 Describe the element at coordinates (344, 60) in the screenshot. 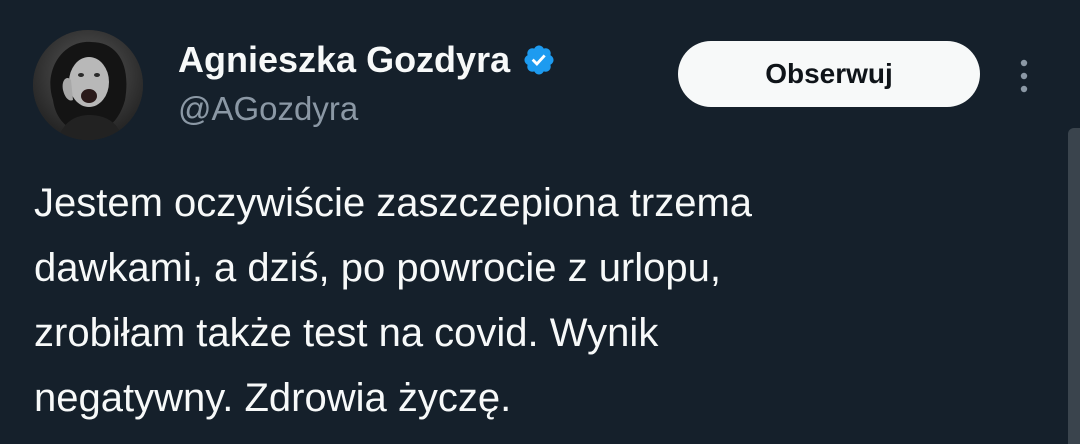

I see `author-display-name: Agnieszka Gozdyra` at that location.